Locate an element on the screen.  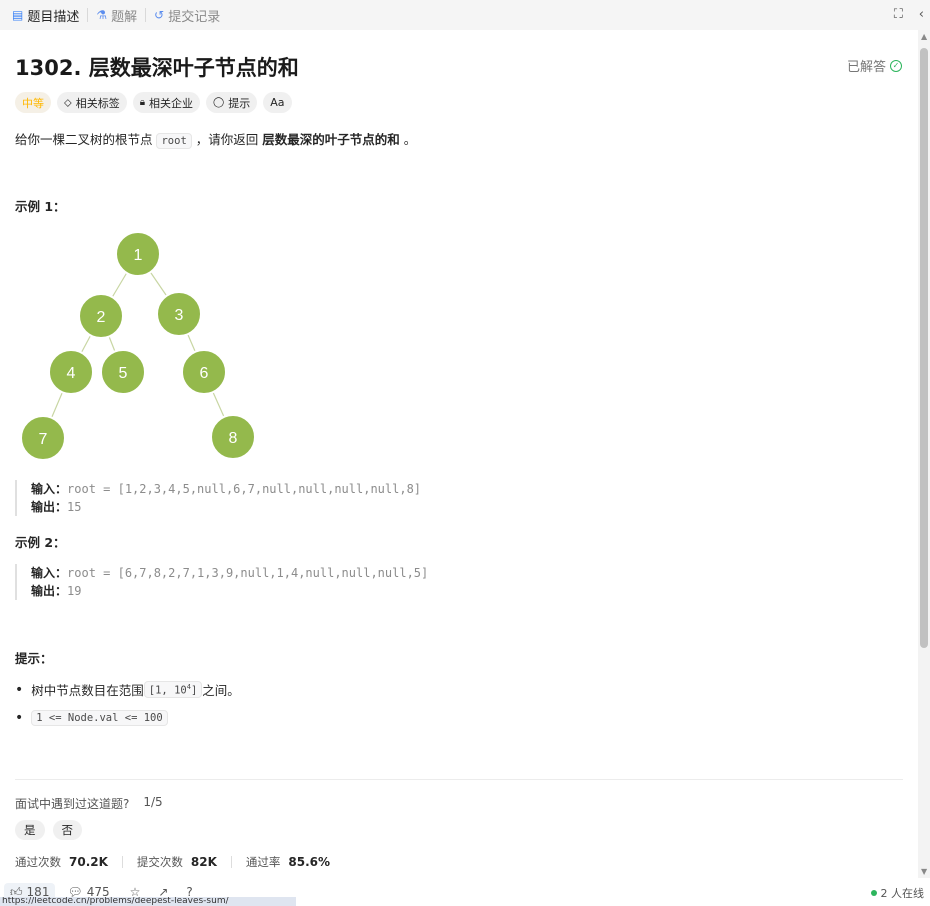
problem-description: 给你一棵二叉树的根节点 root ，请你返回 层数最深的叶子节点的和 。 is located at coordinates (216, 139).